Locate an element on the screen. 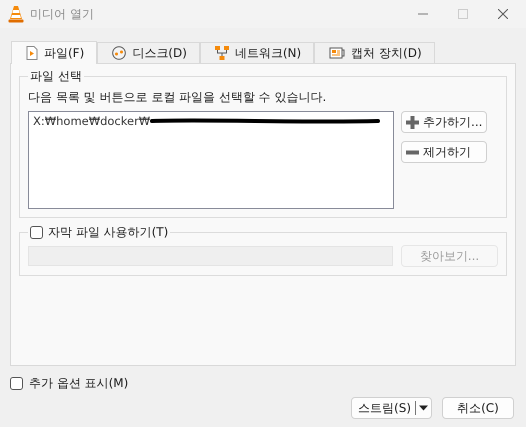  dropdown-caret-icon is located at coordinates (421, 408).